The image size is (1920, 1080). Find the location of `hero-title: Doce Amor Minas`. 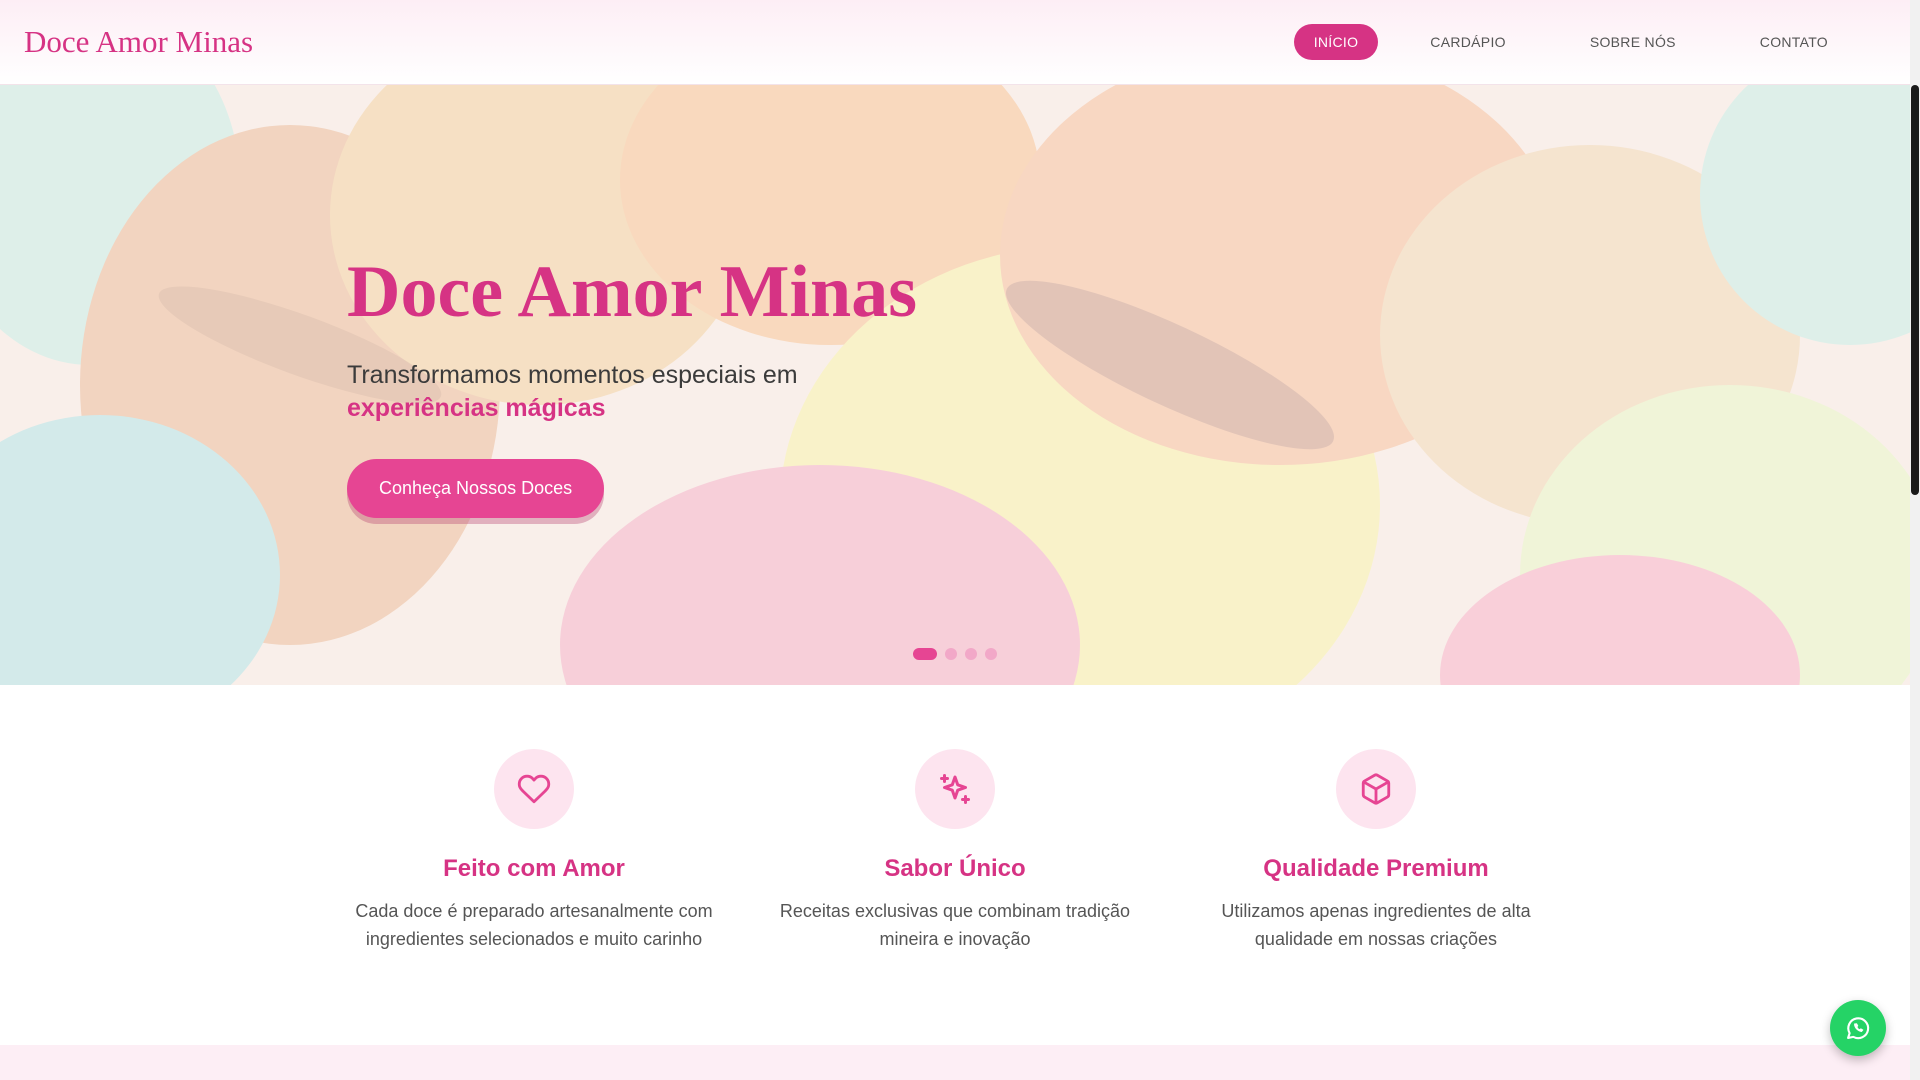

hero-title: Doce Amor Minas is located at coordinates (632, 292).